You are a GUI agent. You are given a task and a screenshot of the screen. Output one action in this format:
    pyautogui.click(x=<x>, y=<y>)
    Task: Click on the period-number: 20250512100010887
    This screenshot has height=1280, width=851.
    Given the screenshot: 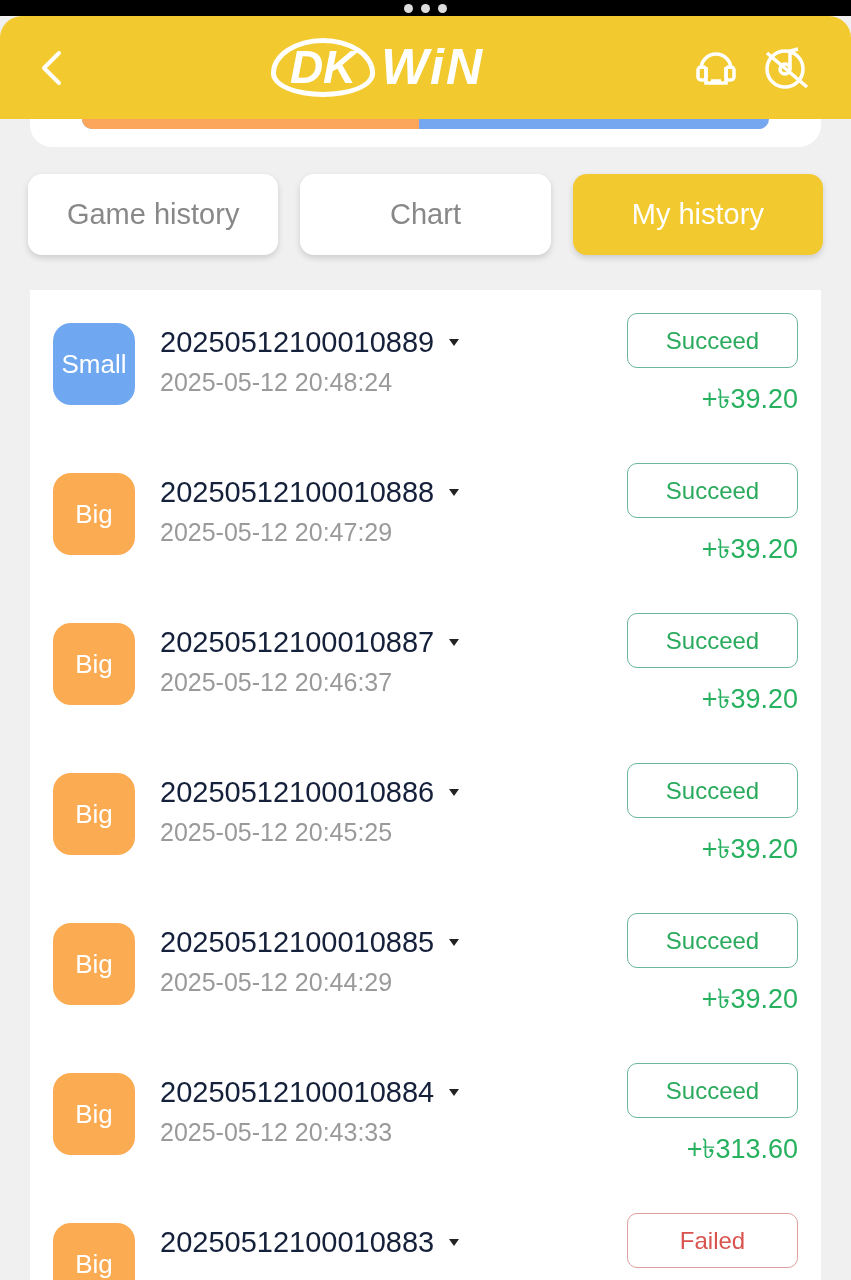 What is the action you would take?
    pyautogui.click(x=297, y=642)
    